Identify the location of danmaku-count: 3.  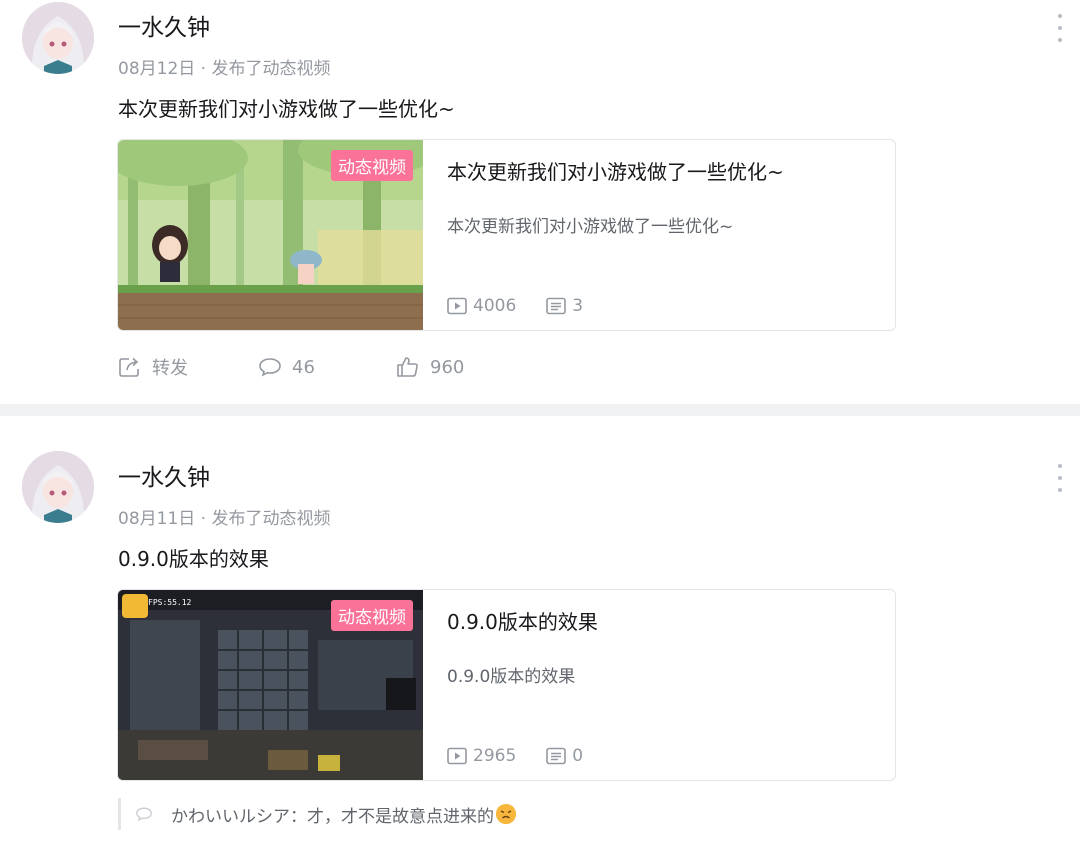
(564, 306).